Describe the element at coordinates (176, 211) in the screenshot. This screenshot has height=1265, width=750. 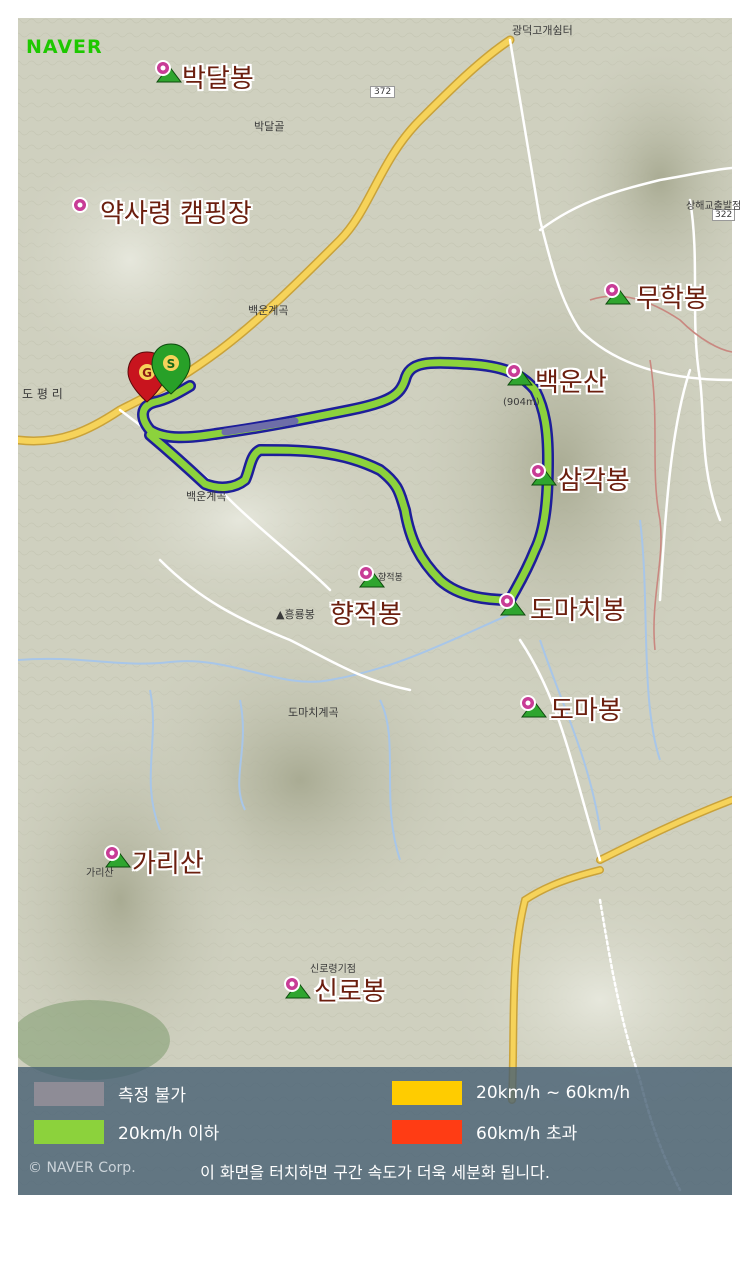
I see `peak-label-yaksaryeong-camping: 약사령 캠핑장` at that location.